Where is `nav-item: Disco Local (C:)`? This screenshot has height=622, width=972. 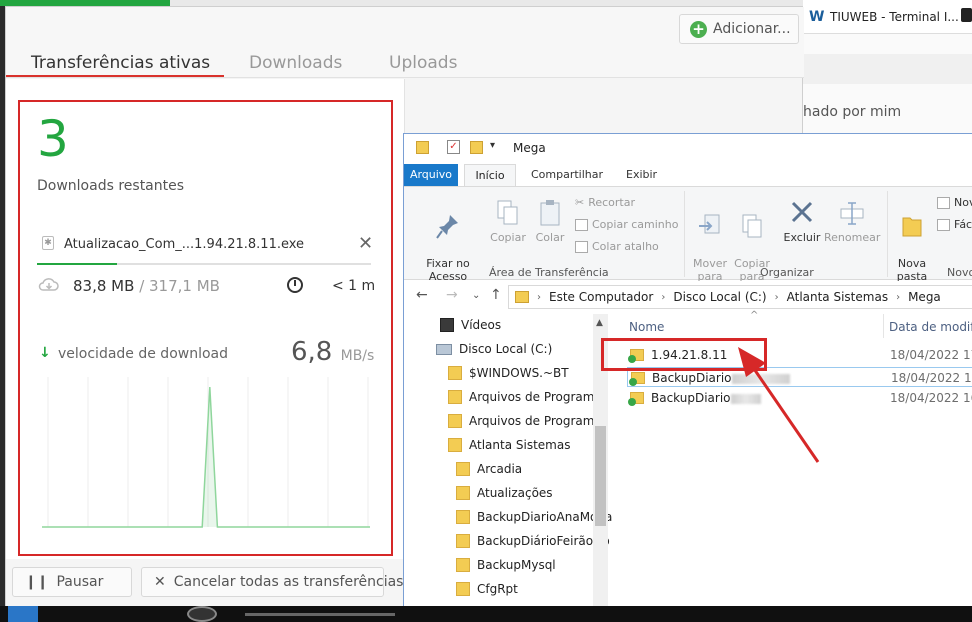 nav-item: Disco Local (C:) is located at coordinates (494, 349).